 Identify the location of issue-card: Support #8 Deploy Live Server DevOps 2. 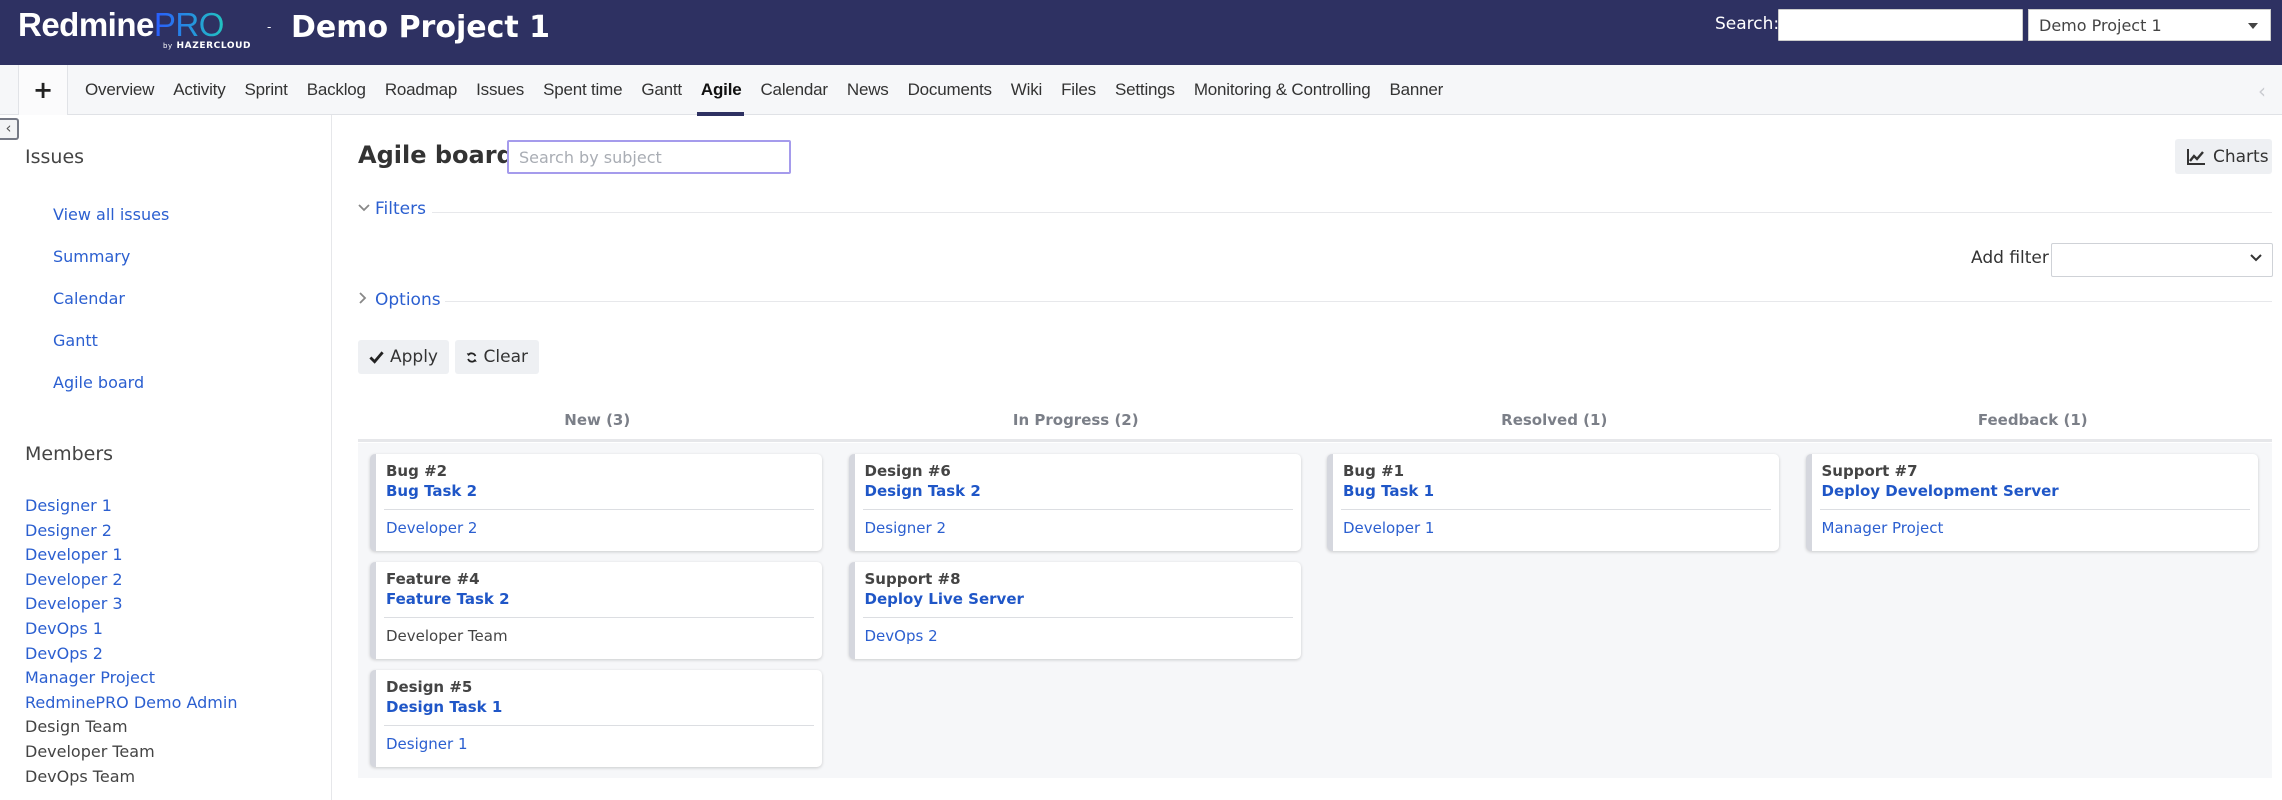
(1074, 610).